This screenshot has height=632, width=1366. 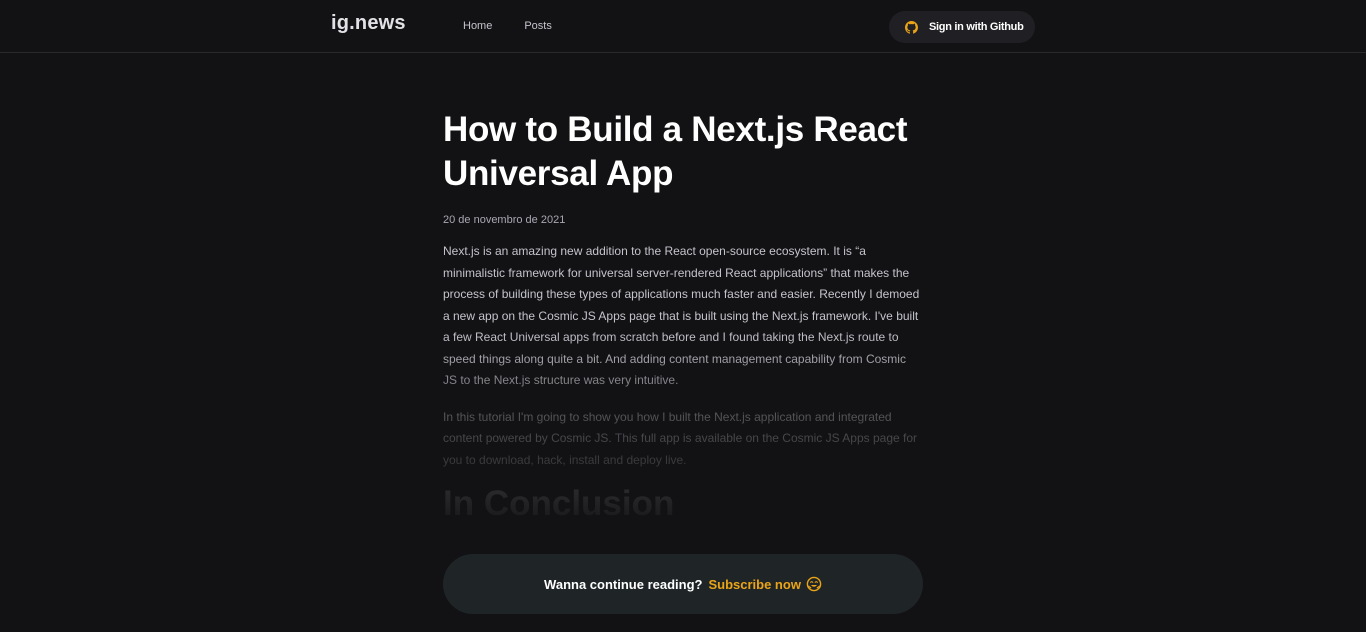 What do you see at coordinates (477, 26) in the screenshot?
I see `nav-home-link: Home` at bounding box center [477, 26].